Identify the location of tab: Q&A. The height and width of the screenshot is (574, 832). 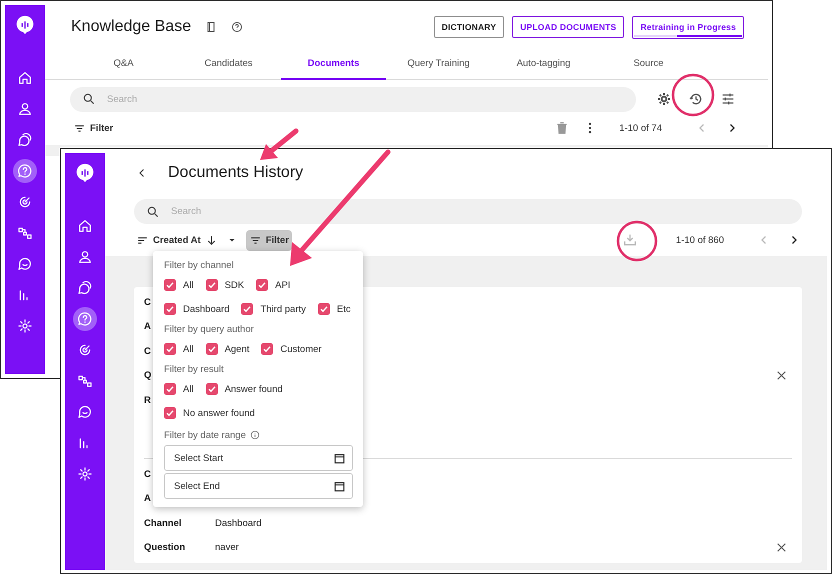
(123, 64).